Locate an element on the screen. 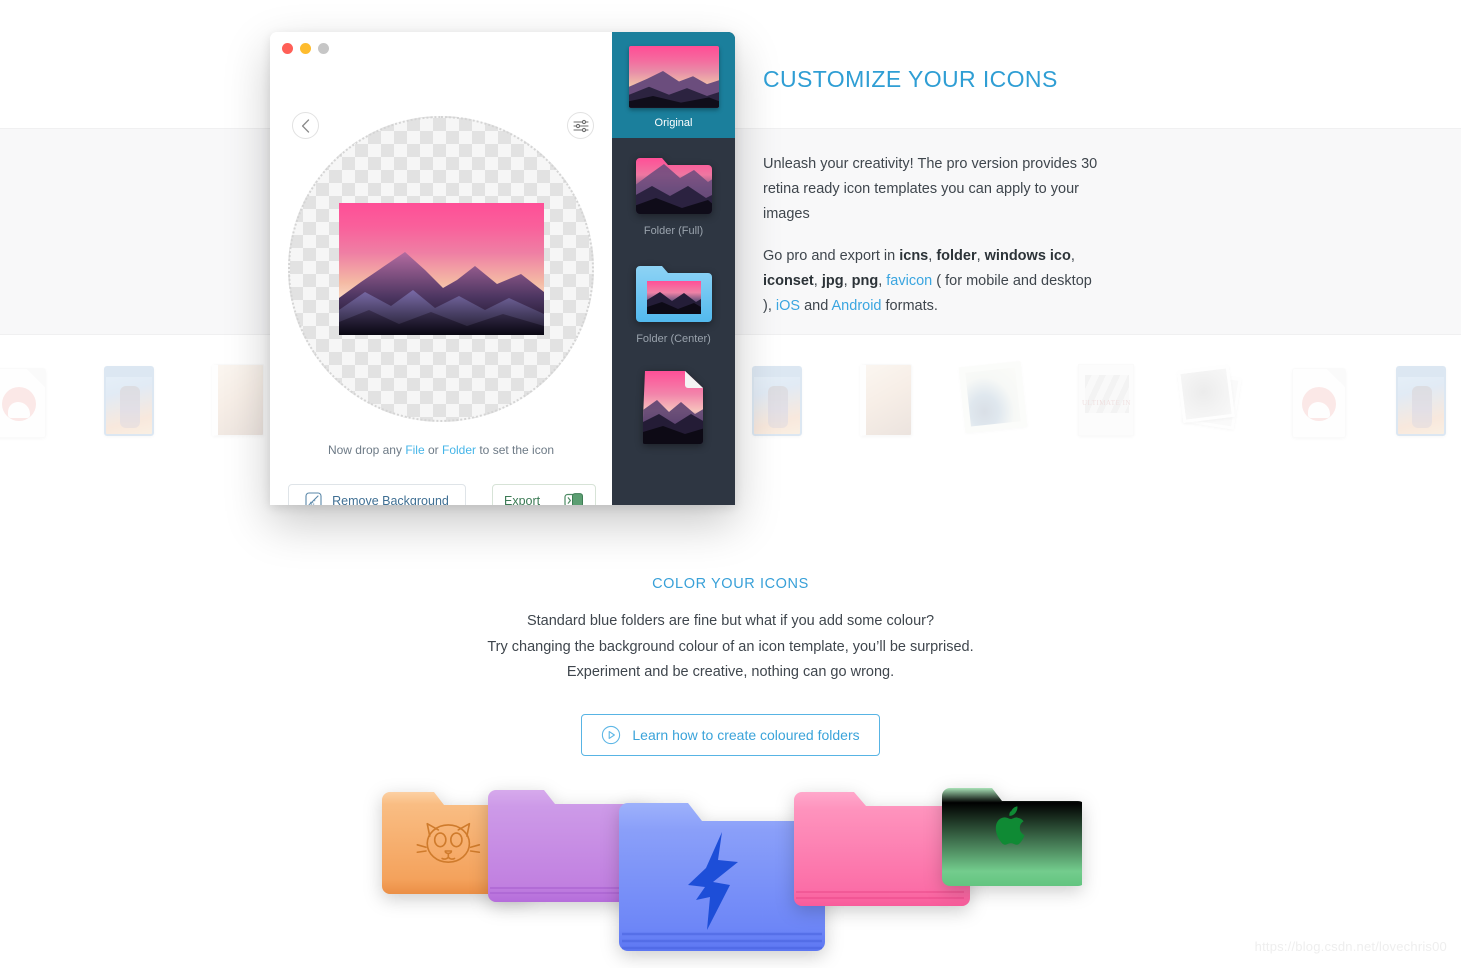 This screenshot has width=1461, height=968. drop-hint-middle: or is located at coordinates (433, 450).